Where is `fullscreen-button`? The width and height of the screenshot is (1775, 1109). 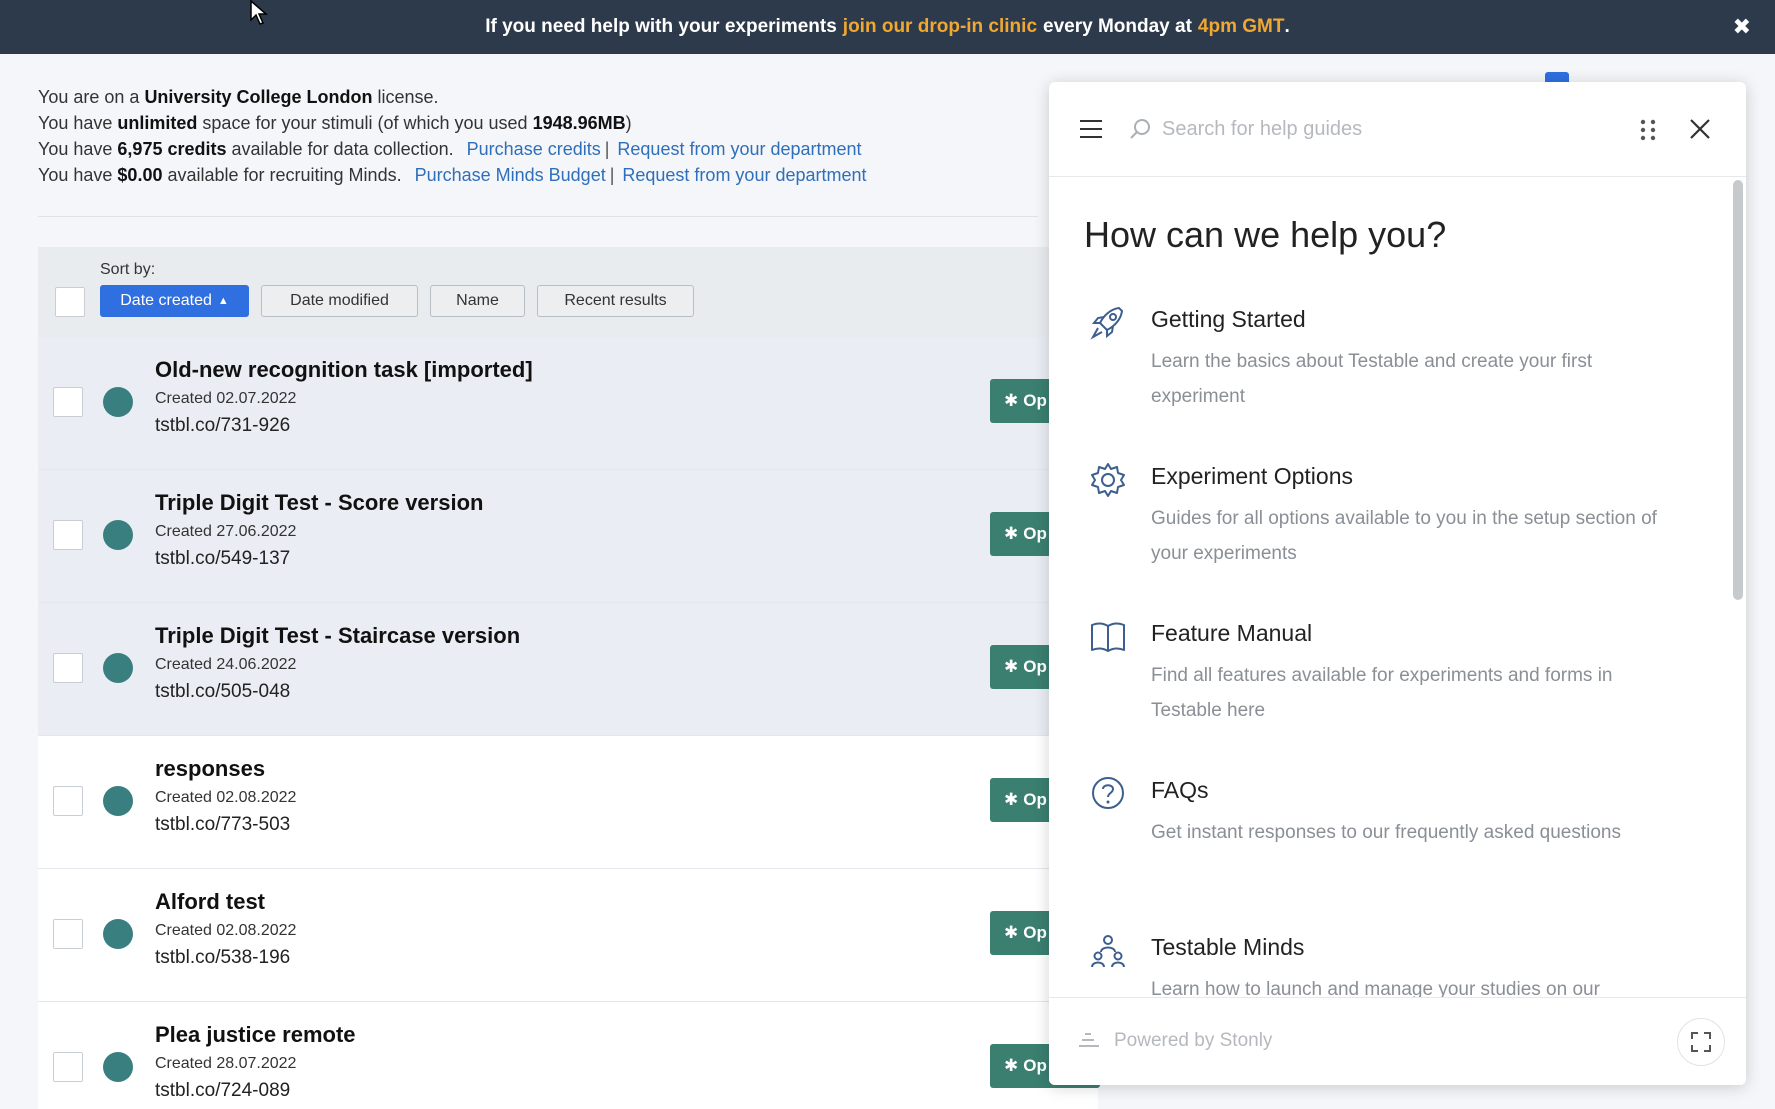 fullscreen-button is located at coordinates (1701, 1042).